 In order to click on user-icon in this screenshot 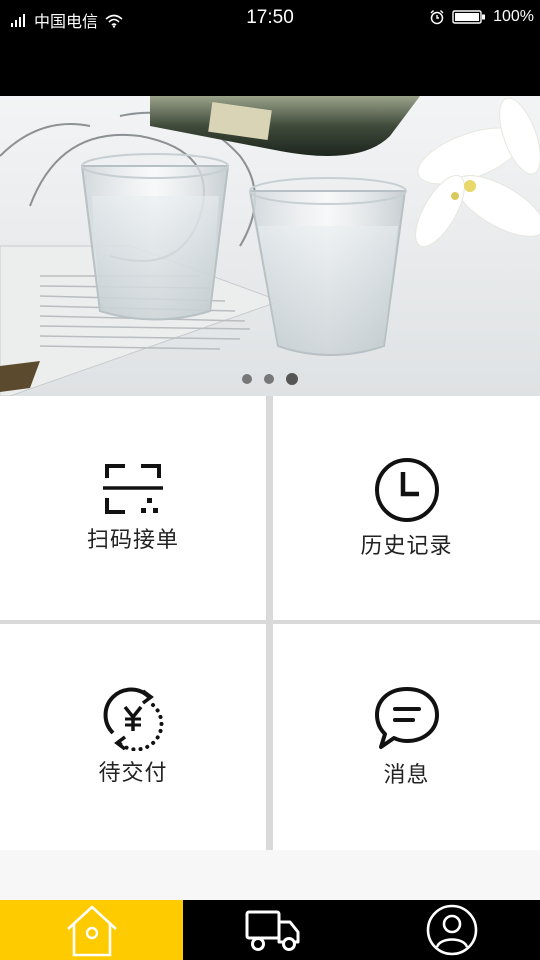, I will do `click(451, 930)`.